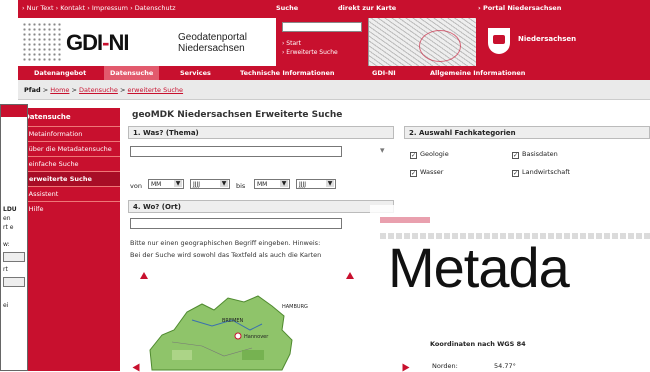  I want to click on pan-north-arrow-icon, so click(144, 275).